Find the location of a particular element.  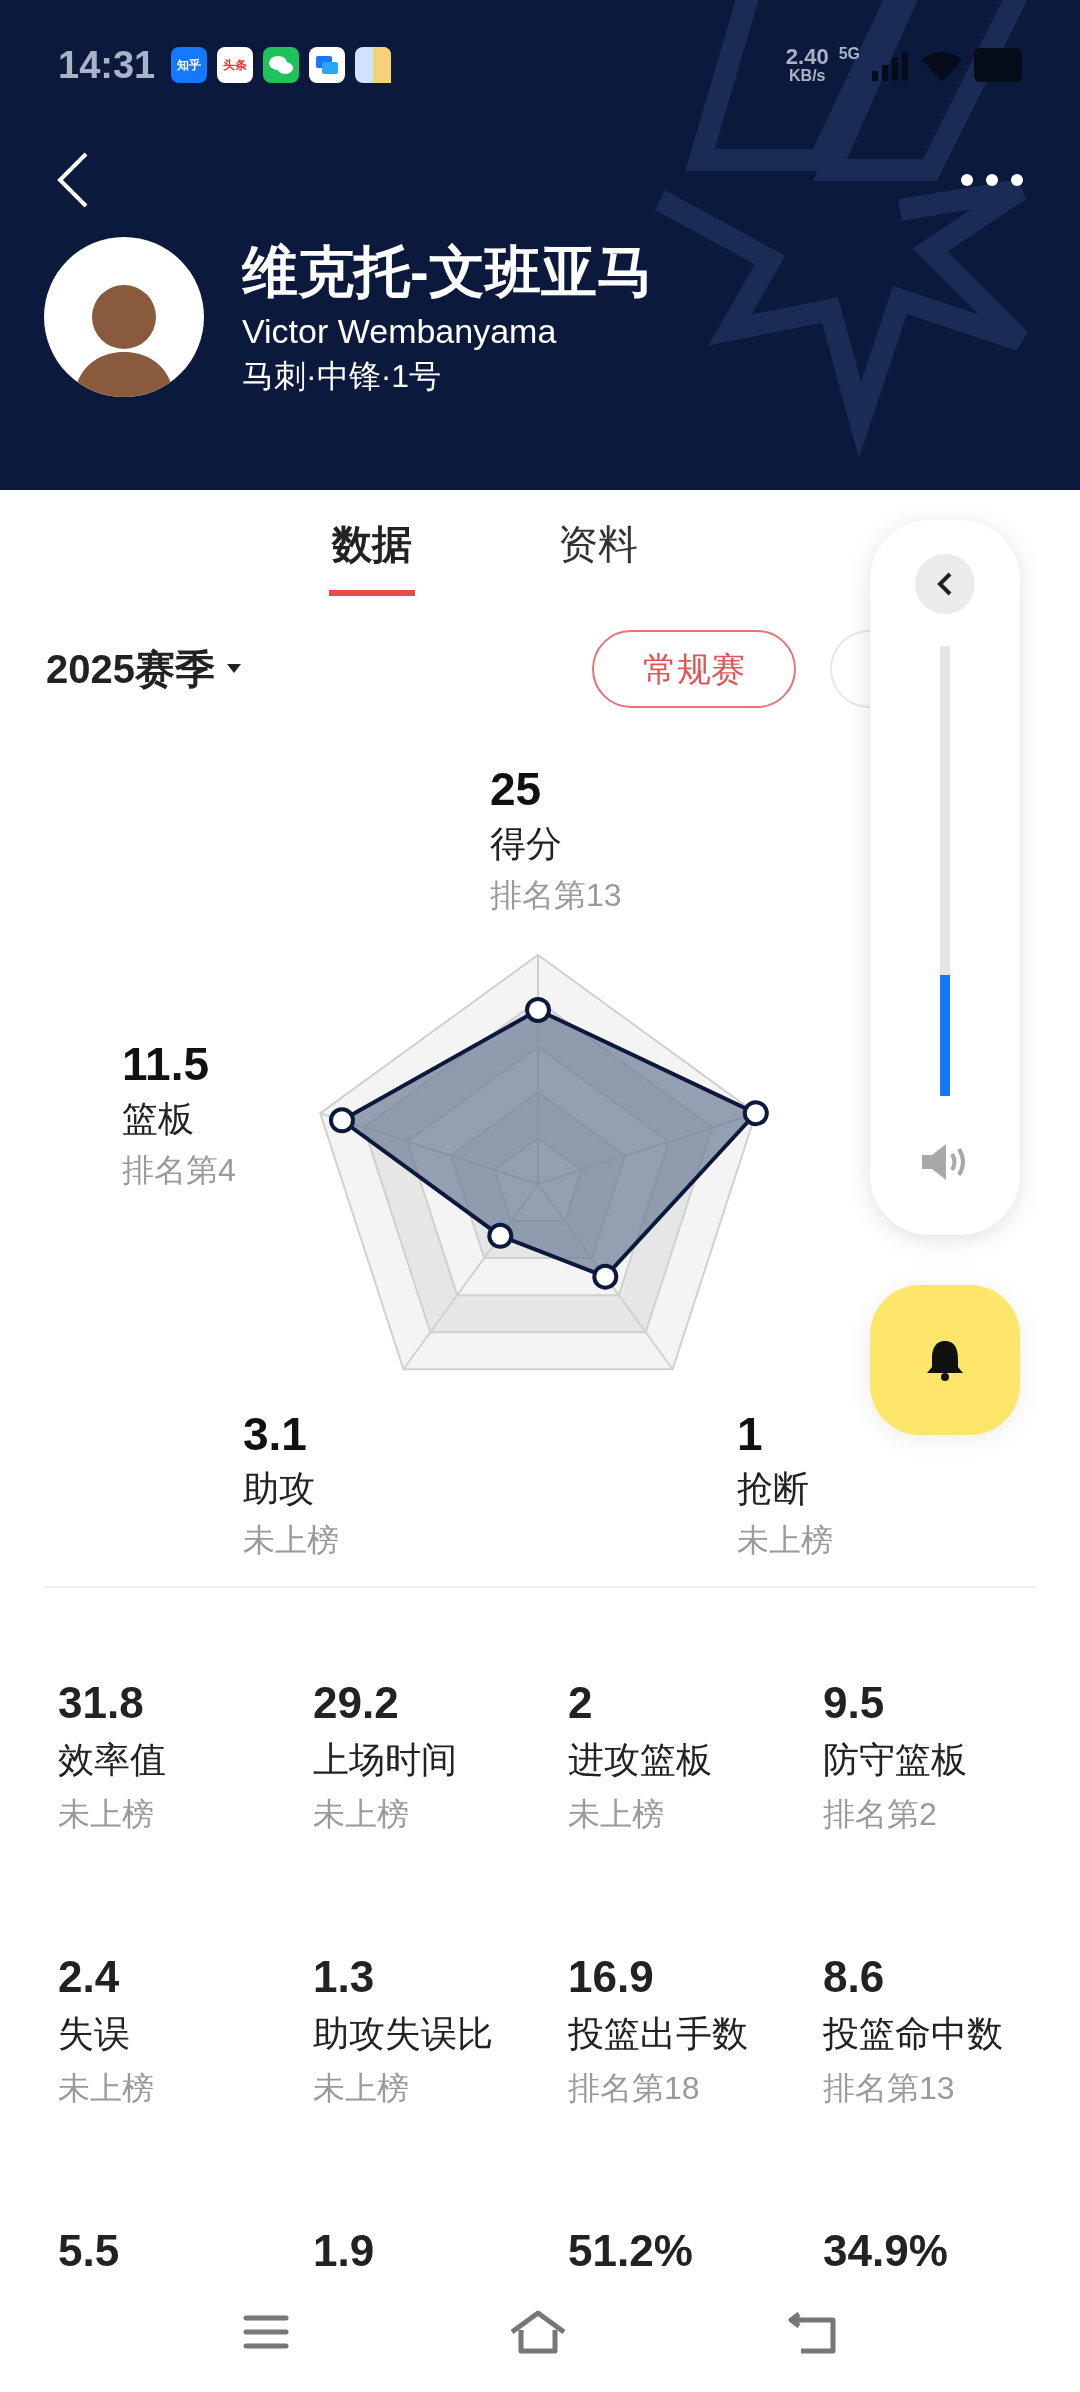

network-type: 5G is located at coordinates (849, 54).